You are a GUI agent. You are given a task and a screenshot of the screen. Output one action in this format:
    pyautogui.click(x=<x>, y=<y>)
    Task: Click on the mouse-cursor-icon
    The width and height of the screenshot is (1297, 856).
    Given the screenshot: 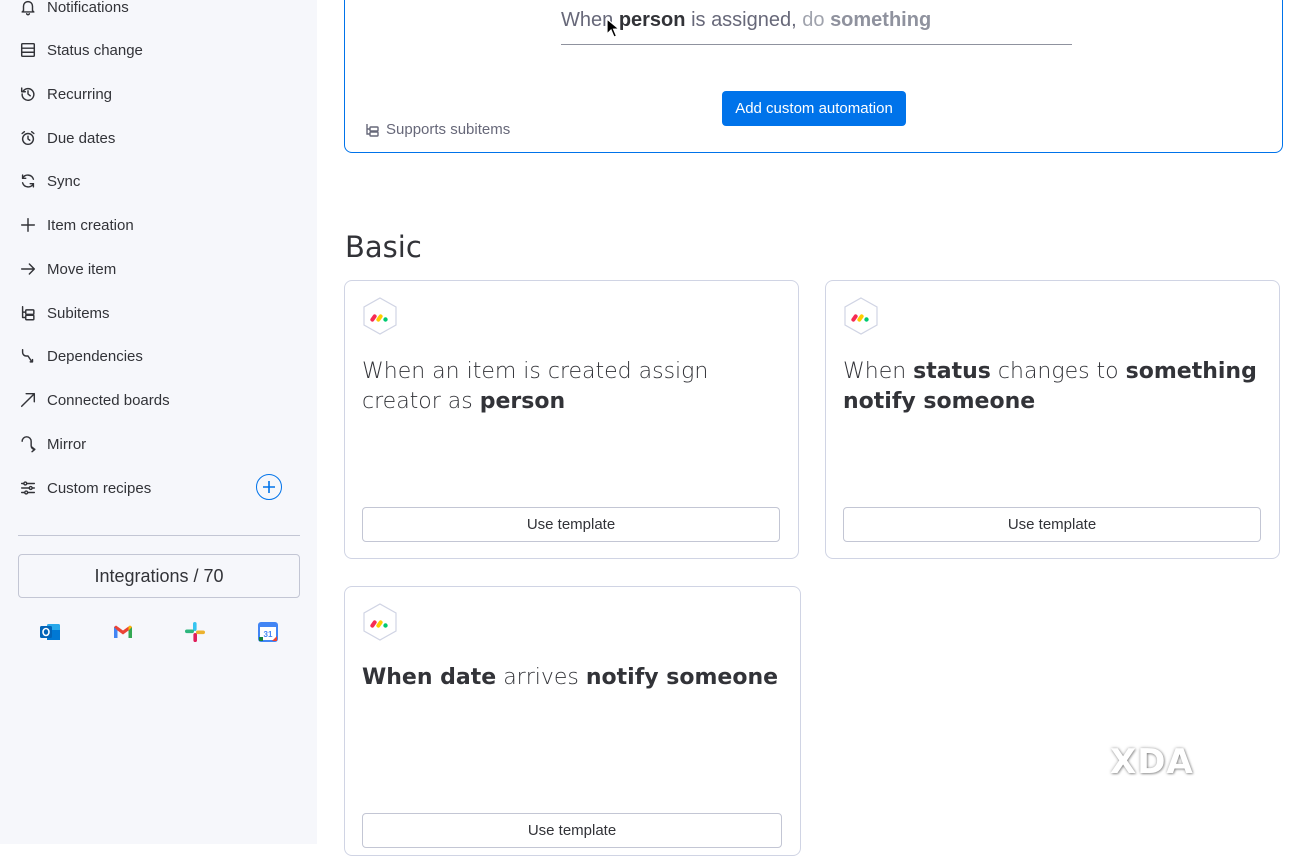 What is the action you would take?
    pyautogui.click(x=613, y=27)
    